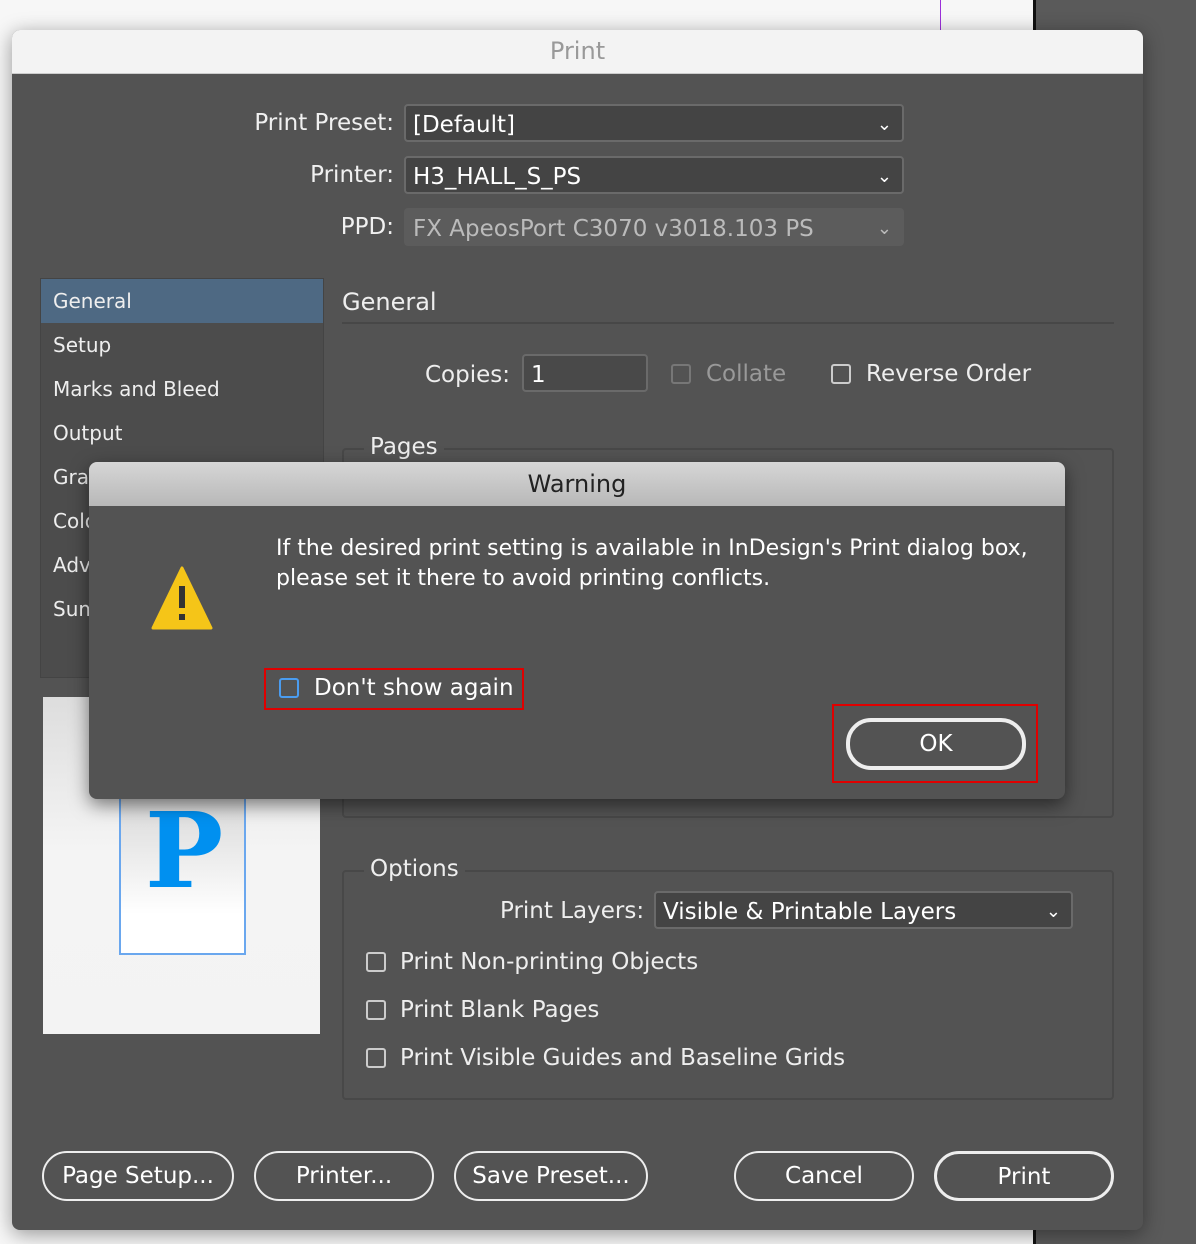  What do you see at coordinates (376, 1010) in the screenshot?
I see `print-blank-pages-checkbox` at bounding box center [376, 1010].